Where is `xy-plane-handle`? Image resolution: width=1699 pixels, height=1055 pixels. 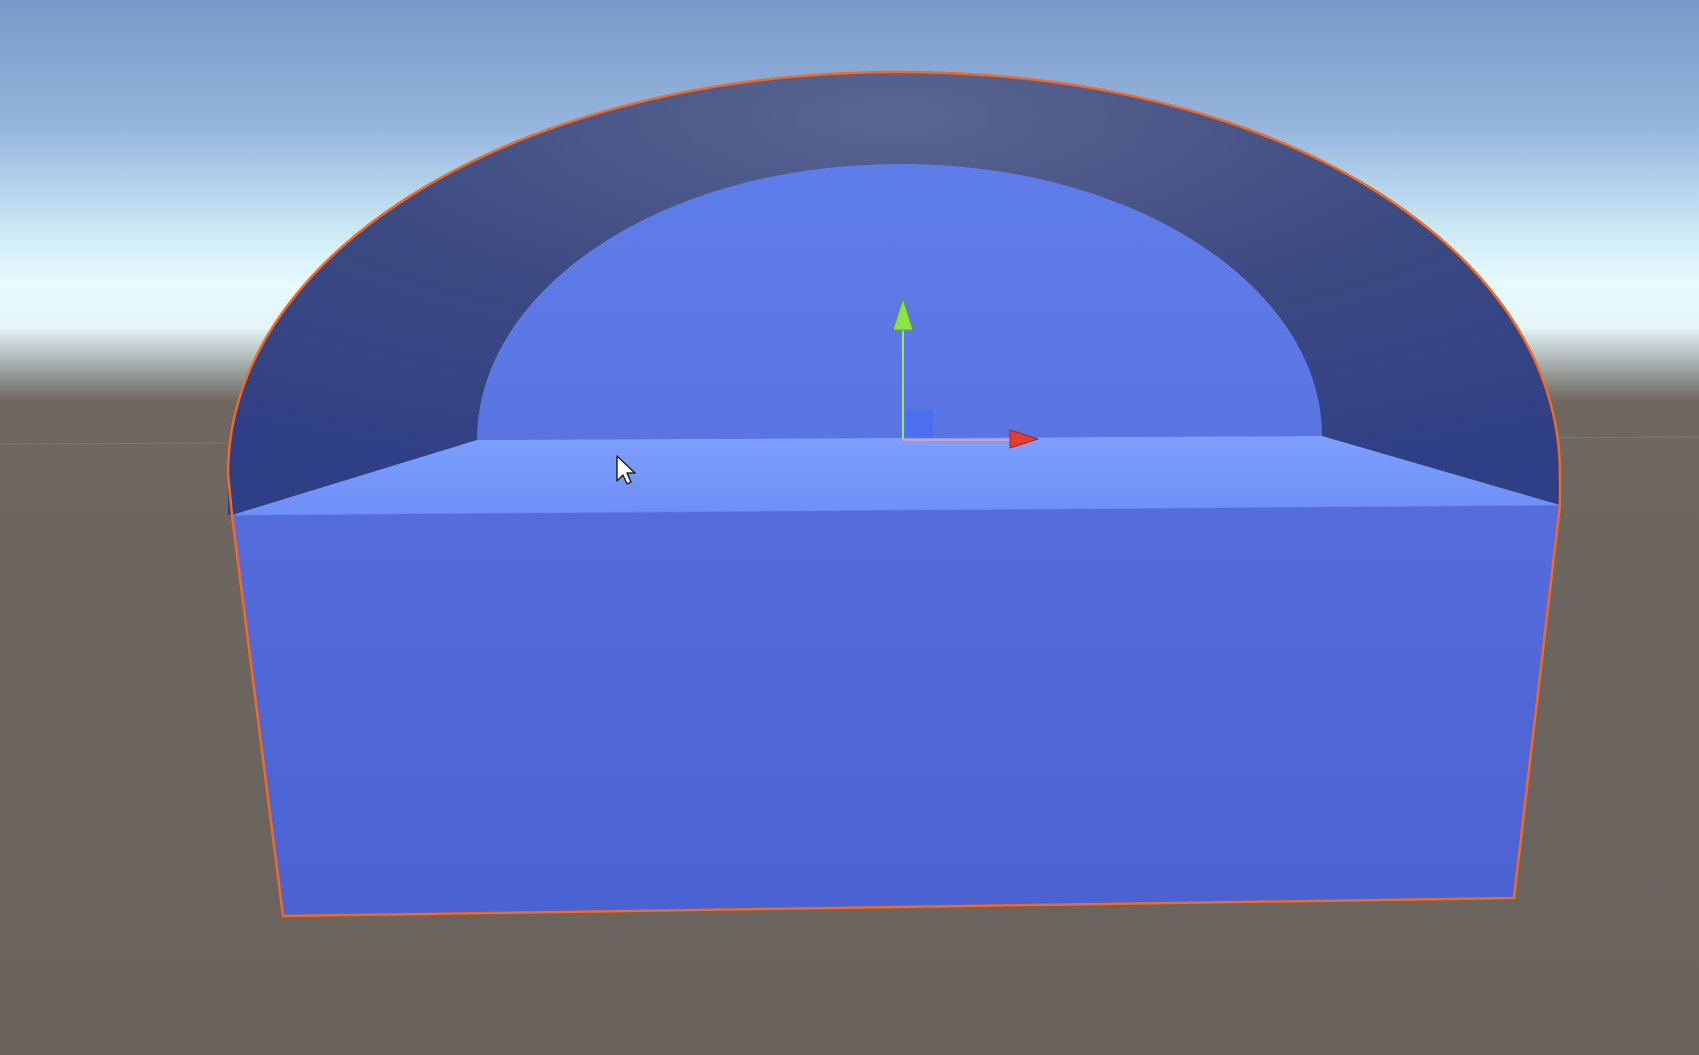 xy-plane-handle is located at coordinates (919, 423).